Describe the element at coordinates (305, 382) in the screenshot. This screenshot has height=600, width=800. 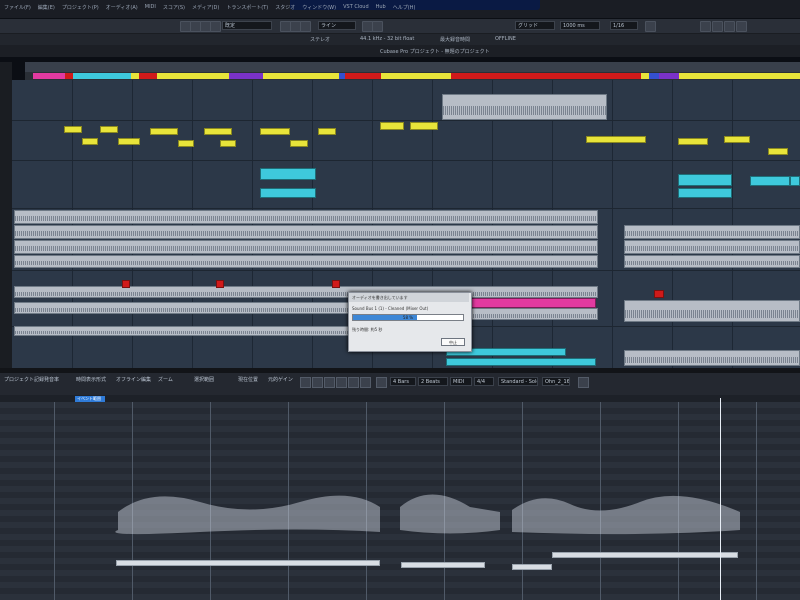
I see `object-select-icon` at that location.